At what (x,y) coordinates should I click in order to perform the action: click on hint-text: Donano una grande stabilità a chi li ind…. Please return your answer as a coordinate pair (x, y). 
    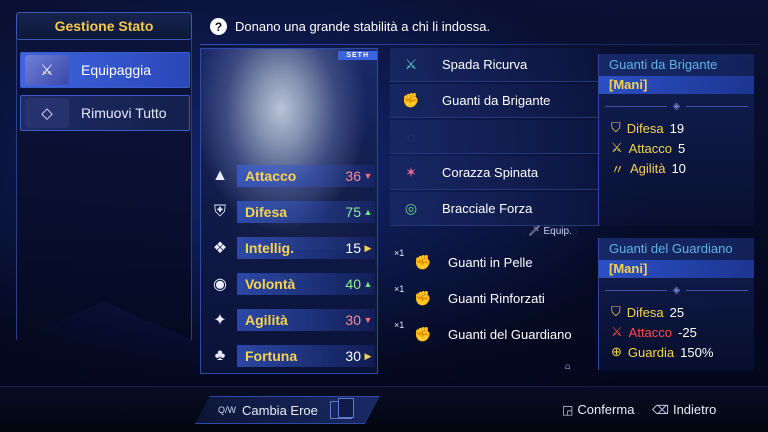
    Looking at the image, I should click on (363, 26).